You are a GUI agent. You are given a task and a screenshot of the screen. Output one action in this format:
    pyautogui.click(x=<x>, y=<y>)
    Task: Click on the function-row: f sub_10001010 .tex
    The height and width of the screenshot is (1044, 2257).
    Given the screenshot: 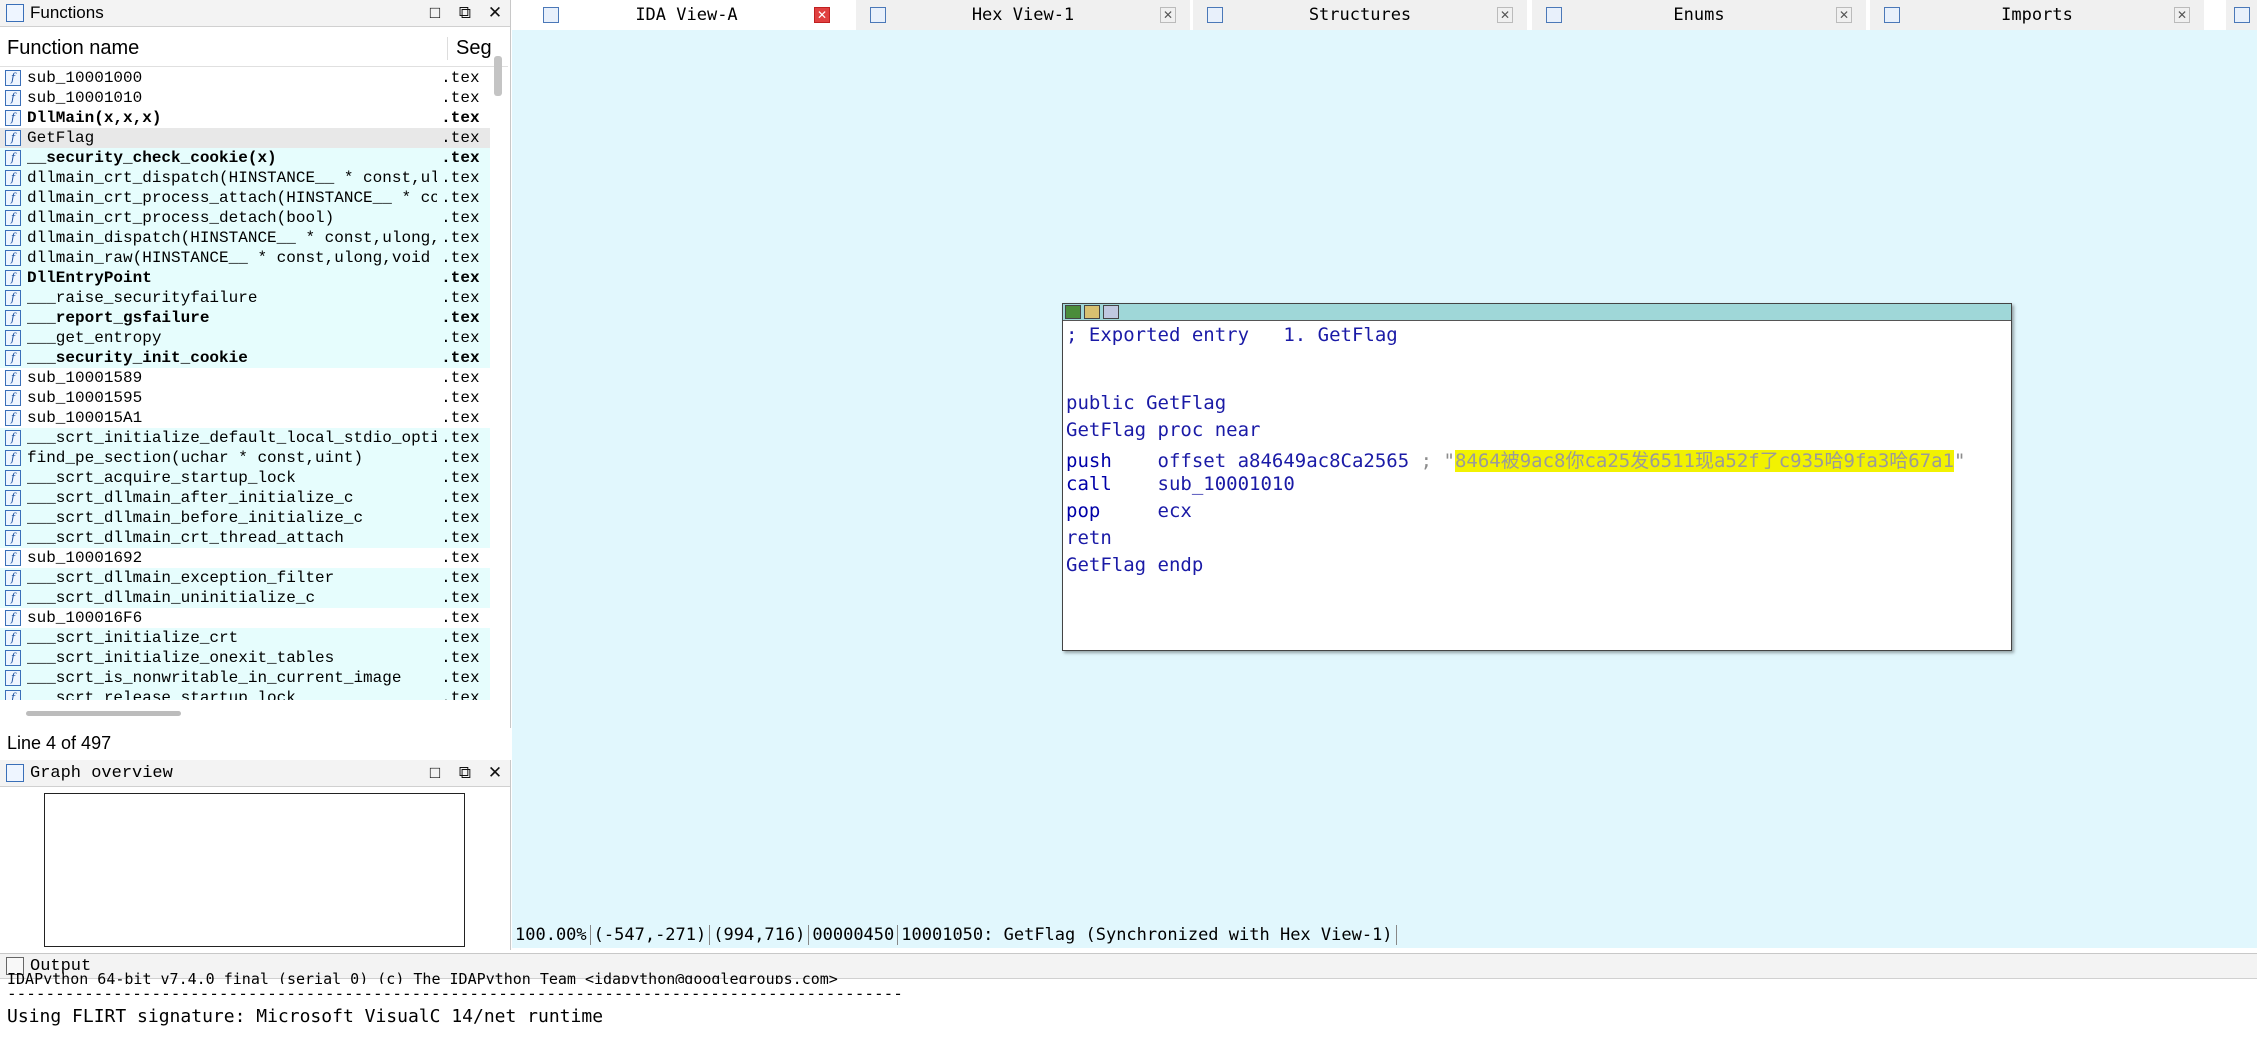 What is the action you would take?
    pyautogui.click(x=245, y=98)
    